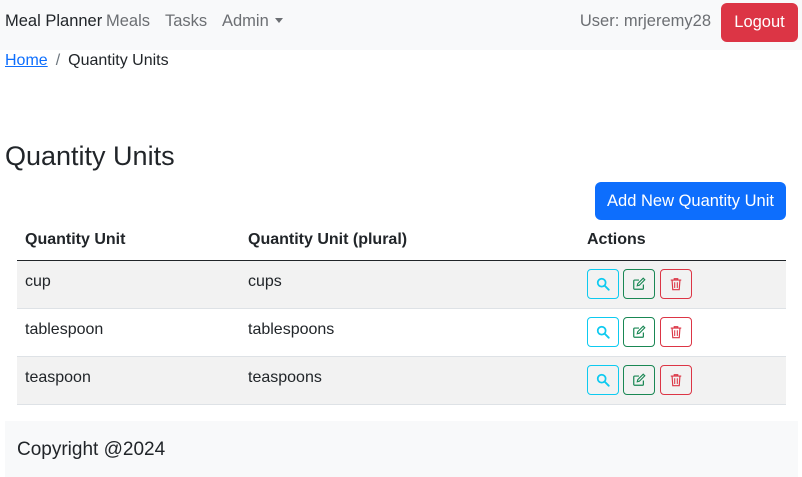 The width and height of the screenshot is (802, 477). Describe the element at coordinates (682, 241) in the screenshot. I see `column-header-actions: Actions` at that location.